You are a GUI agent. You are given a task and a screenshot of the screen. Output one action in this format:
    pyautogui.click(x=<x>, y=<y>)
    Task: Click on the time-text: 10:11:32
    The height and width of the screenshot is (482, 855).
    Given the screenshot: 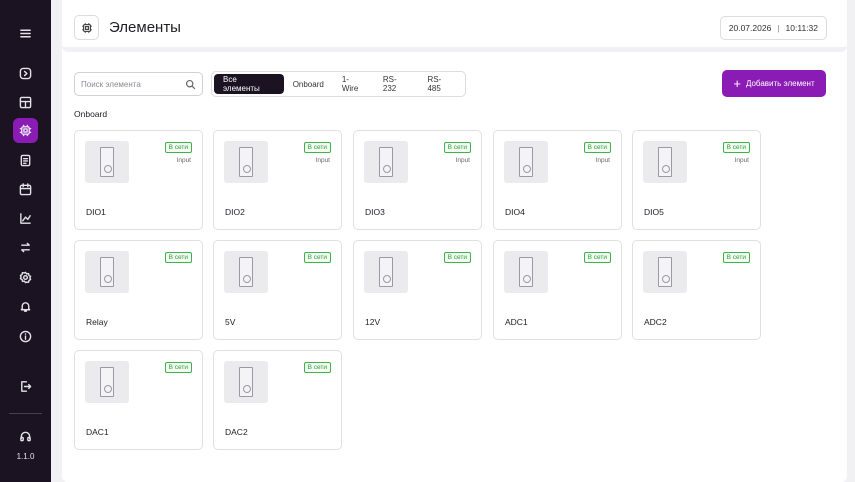 What is the action you would take?
    pyautogui.click(x=801, y=28)
    